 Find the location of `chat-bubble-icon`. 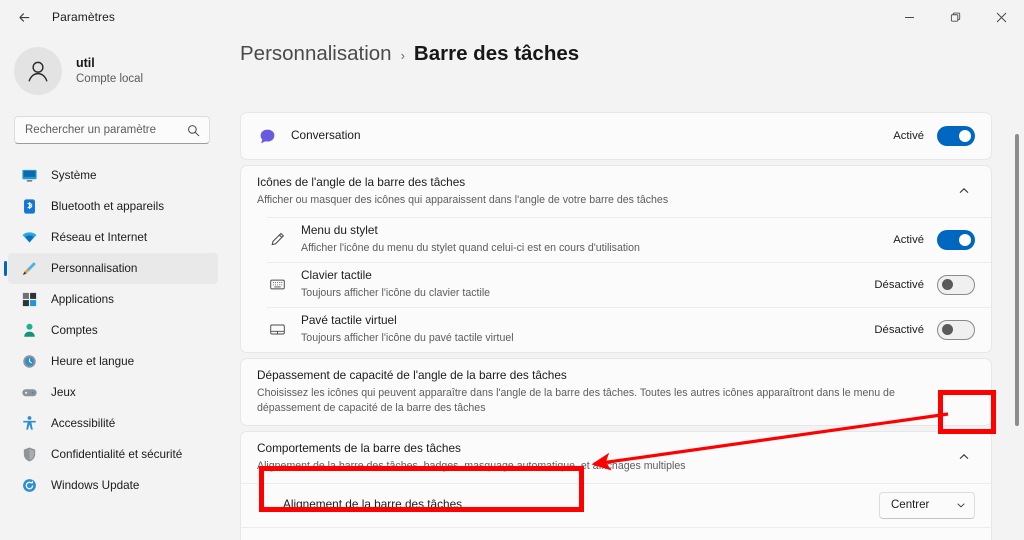

chat-bubble-icon is located at coordinates (267, 136).